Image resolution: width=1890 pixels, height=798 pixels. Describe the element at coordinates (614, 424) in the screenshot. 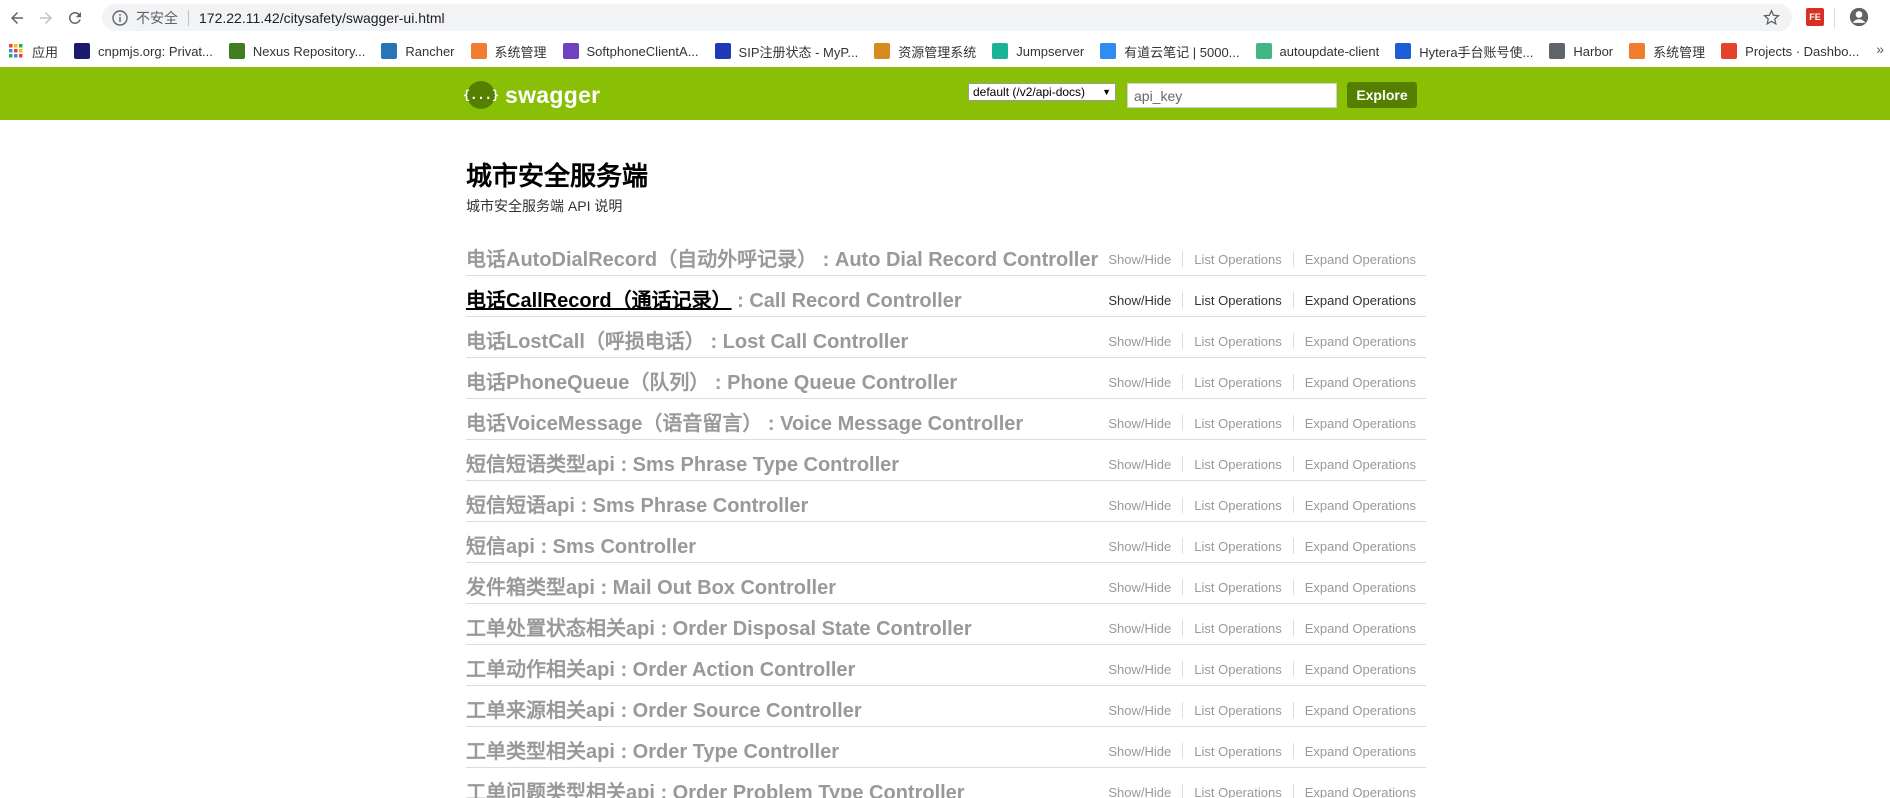

I see `resource-name-link: 电话VoiceMessage（语音留言）` at that location.